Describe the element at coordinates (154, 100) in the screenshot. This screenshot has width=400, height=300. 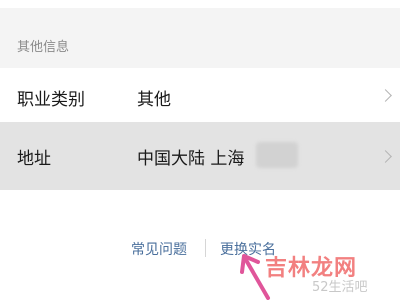
I see `occupation-value: 其他` at that location.